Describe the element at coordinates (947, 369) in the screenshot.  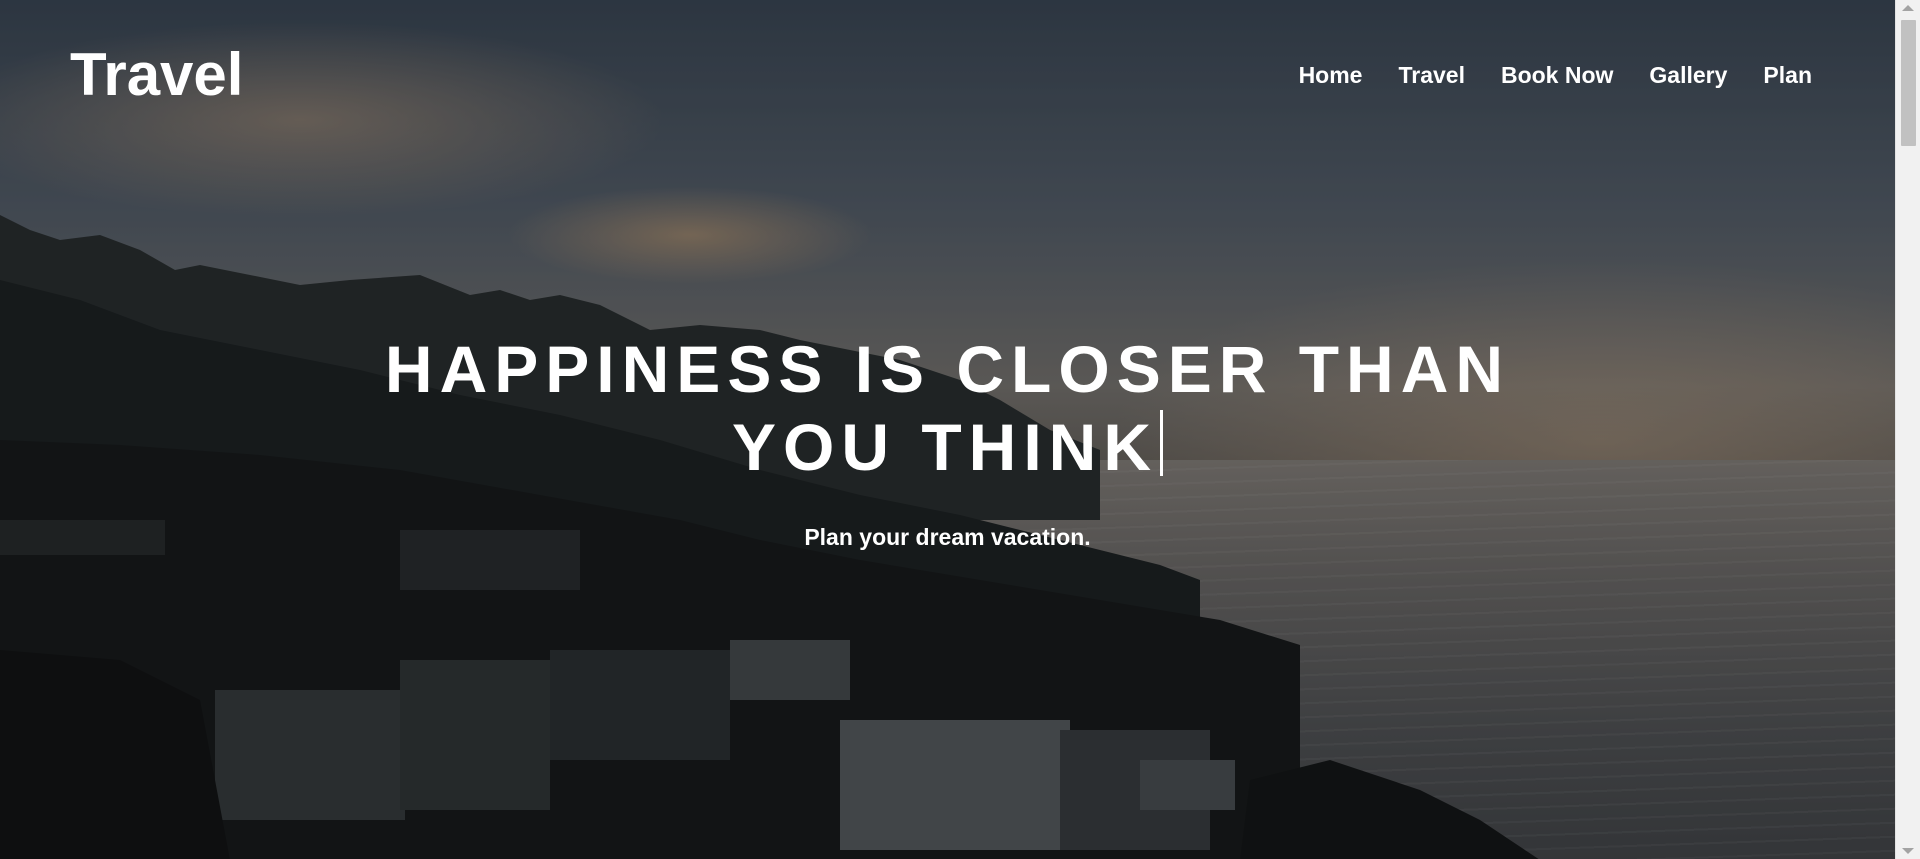
I see `headline-line-1: HAPPINESS IS CLOSER THAN` at that location.